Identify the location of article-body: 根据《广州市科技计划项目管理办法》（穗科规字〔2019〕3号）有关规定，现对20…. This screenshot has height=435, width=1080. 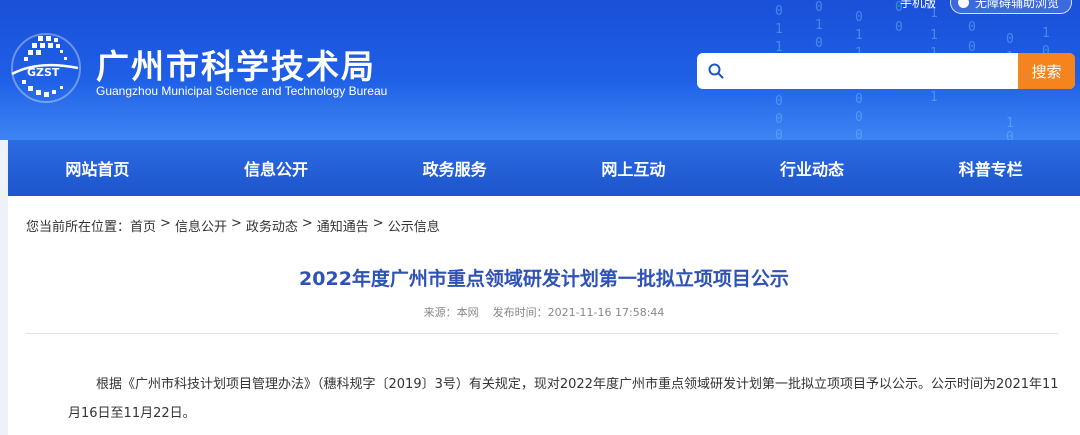
(563, 399).